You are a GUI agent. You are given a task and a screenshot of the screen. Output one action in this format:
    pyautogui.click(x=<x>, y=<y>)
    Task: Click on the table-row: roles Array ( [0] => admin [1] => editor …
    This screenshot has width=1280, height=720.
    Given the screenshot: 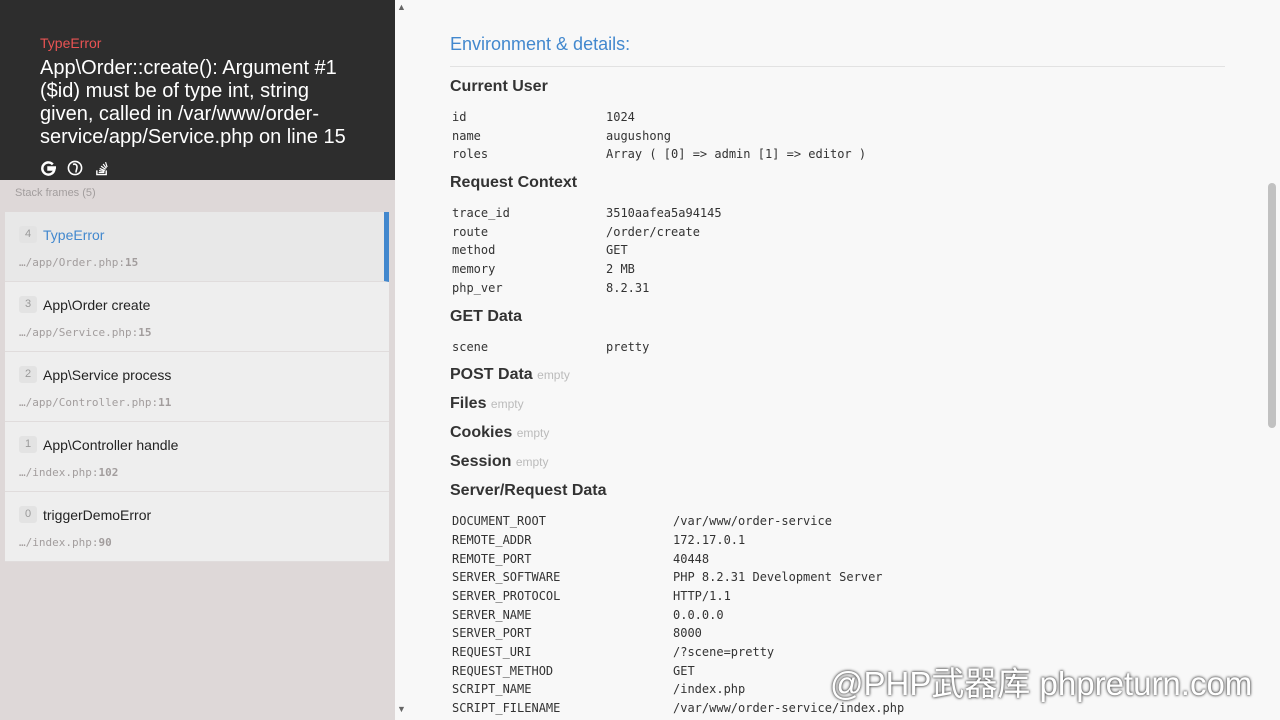 What is the action you would take?
    pyautogui.click(x=659, y=154)
    